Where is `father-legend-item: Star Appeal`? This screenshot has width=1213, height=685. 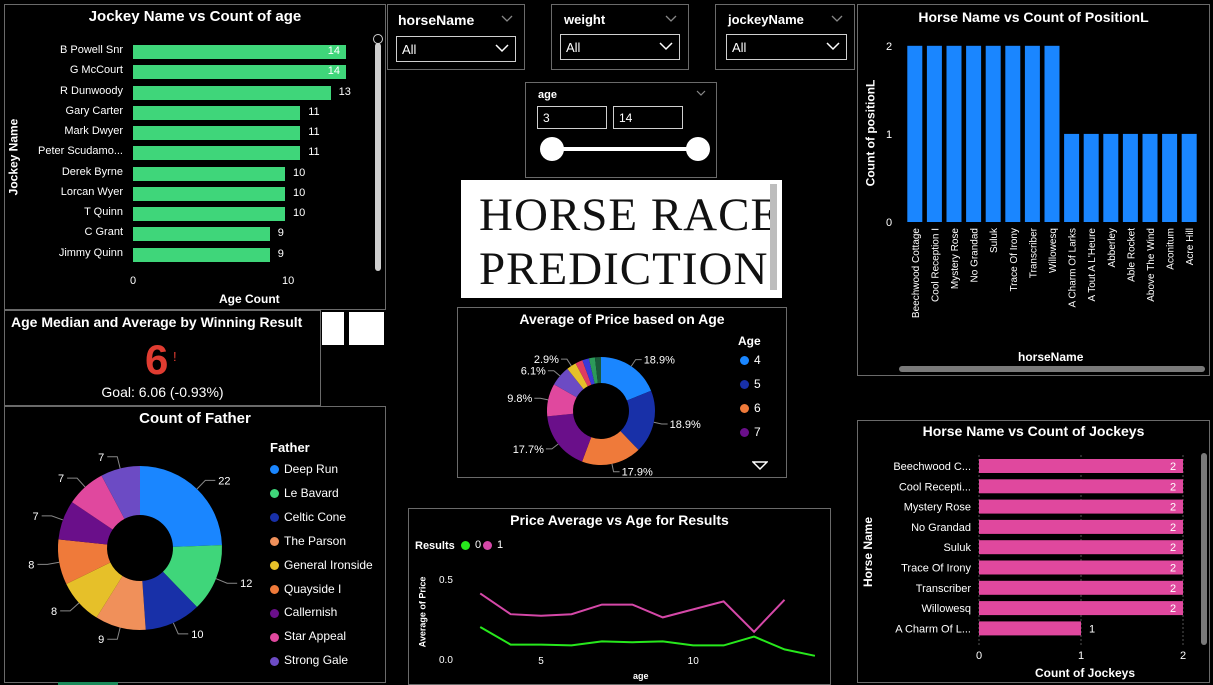 father-legend-item: Star Appeal is located at coordinates (308, 636).